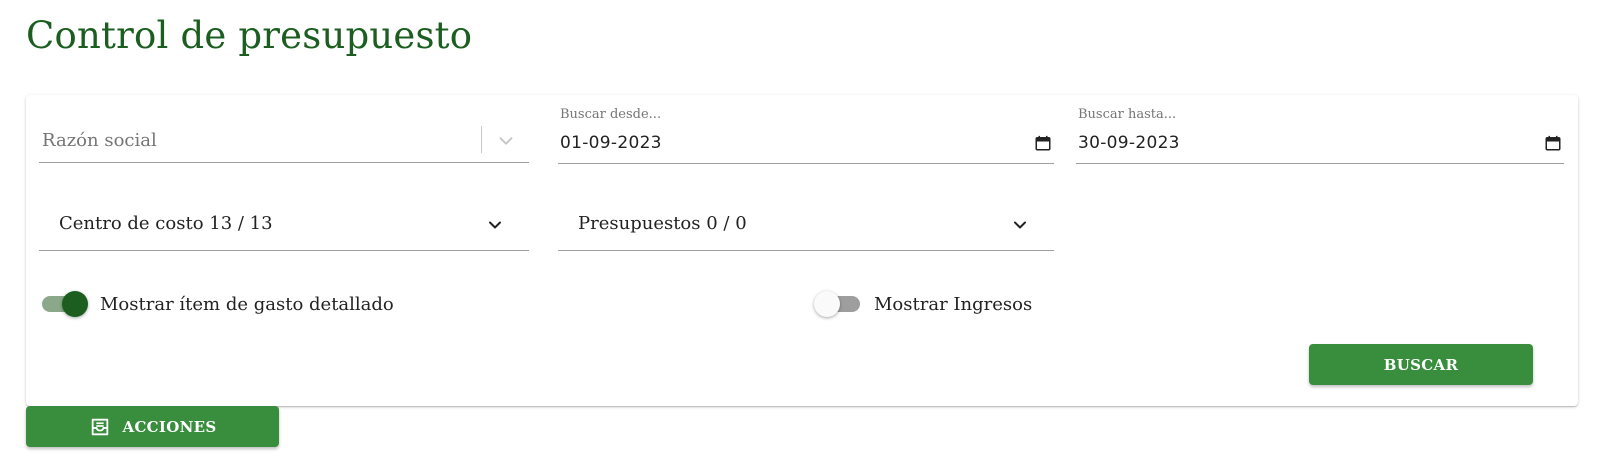 This screenshot has height=470, width=1600. What do you see at coordinates (806, 225) in the screenshot?
I see `presupuestos-select: Presupuestos 0 / 0` at bounding box center [806, 225].